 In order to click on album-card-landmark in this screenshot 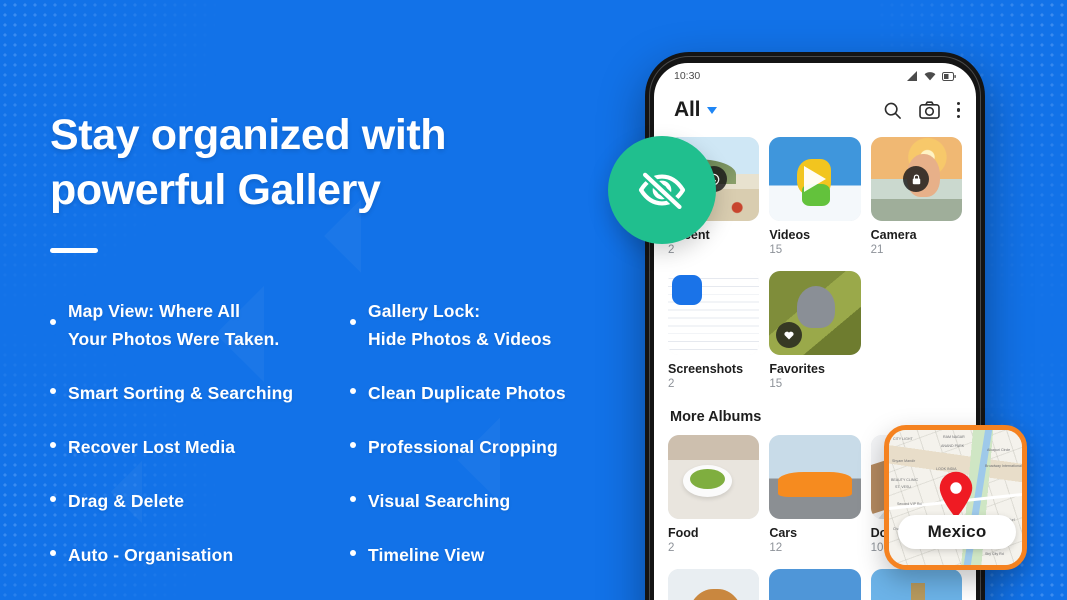, I will do `click(916, 584)`.